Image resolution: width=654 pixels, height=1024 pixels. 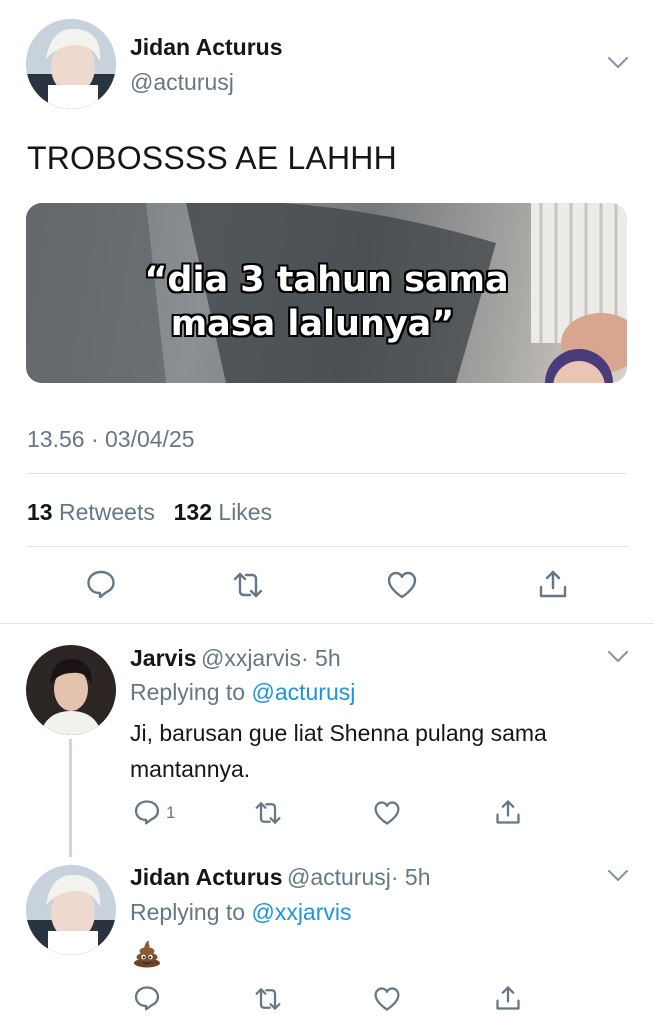 What do you see at coordinates (190, 769) in the screenshot?
I see `reply-text-line-2: mantannya.` at bounding box center [190, 769].